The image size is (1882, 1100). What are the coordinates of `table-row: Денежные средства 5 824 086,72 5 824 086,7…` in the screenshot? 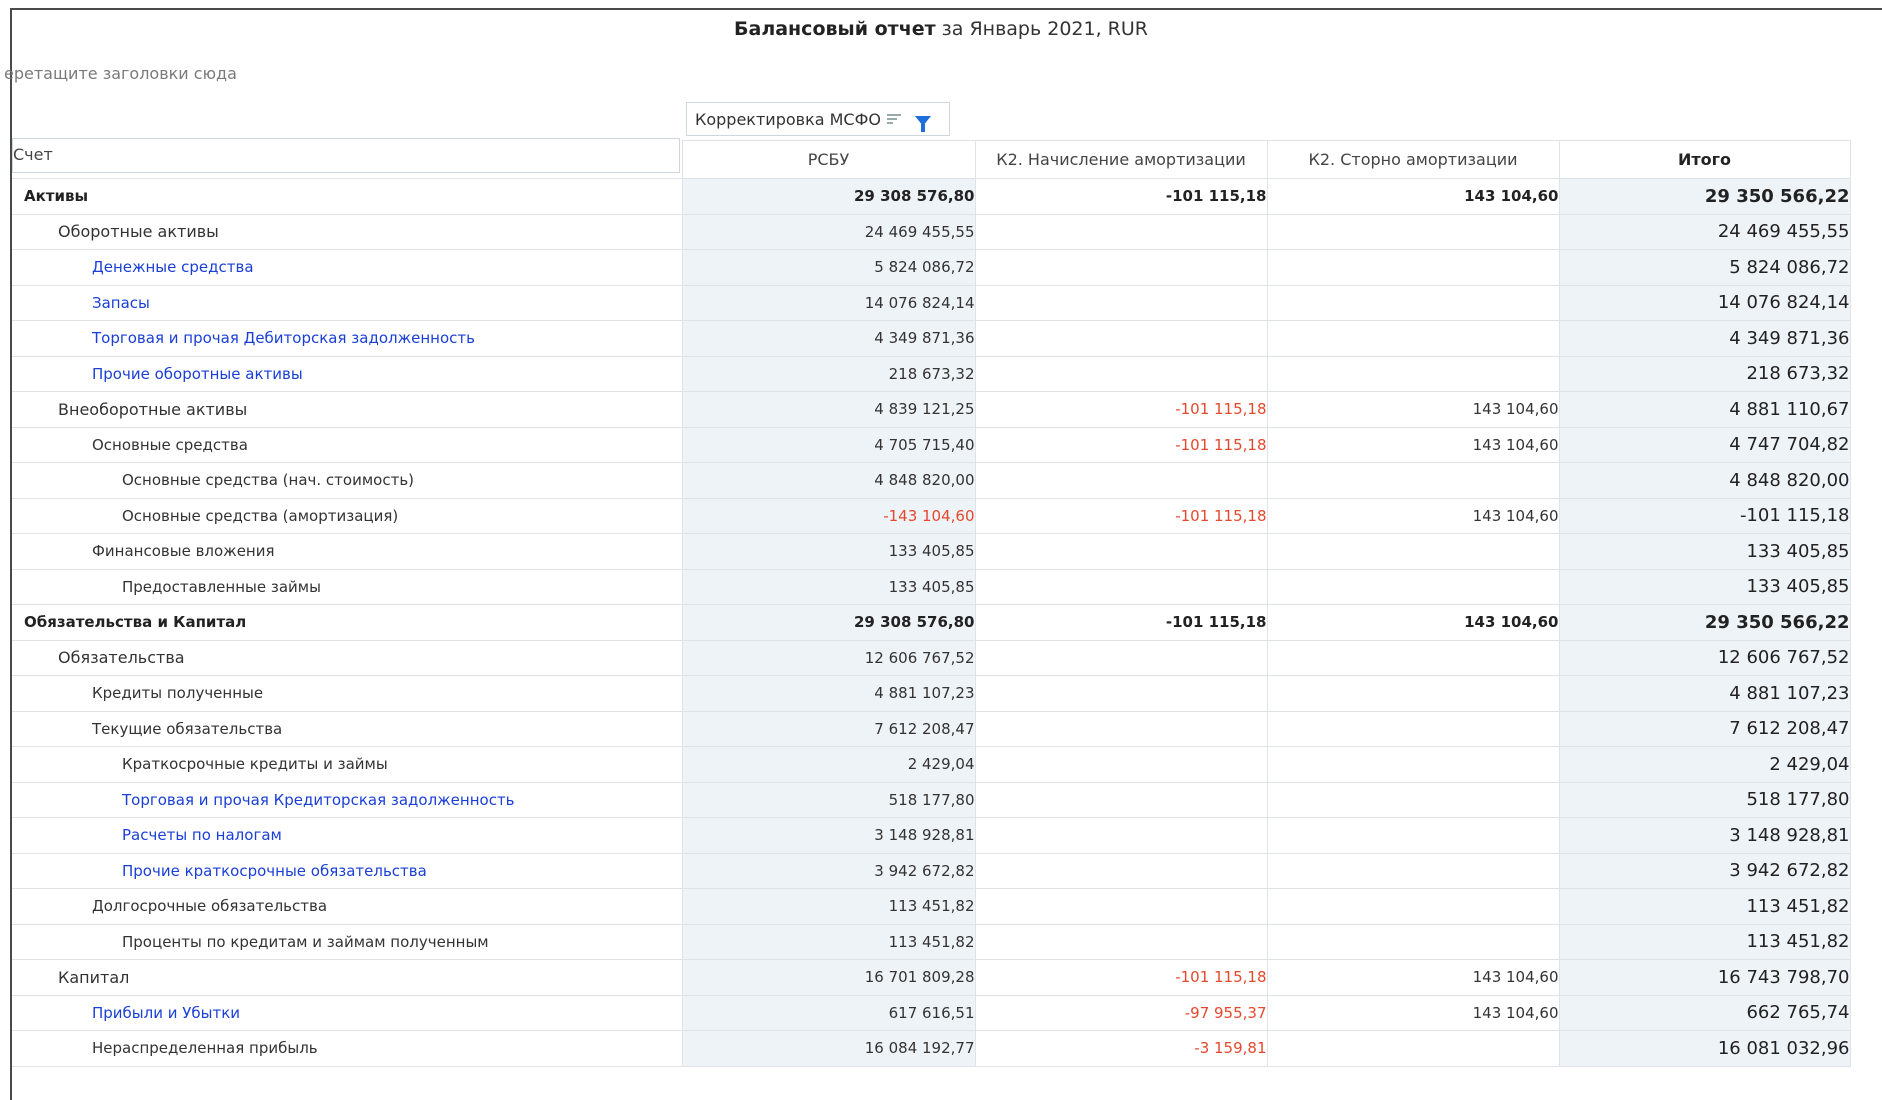 It's located at (931, 267).